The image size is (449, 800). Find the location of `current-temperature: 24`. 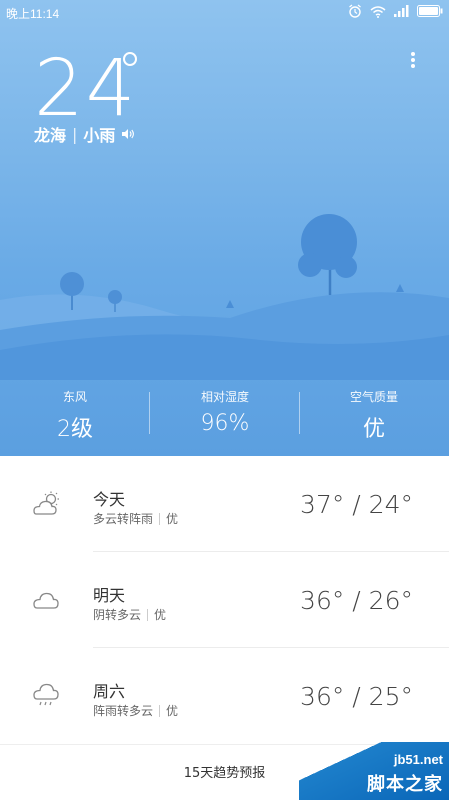

current-temperature: 24 is located at coordinates (86, 89).